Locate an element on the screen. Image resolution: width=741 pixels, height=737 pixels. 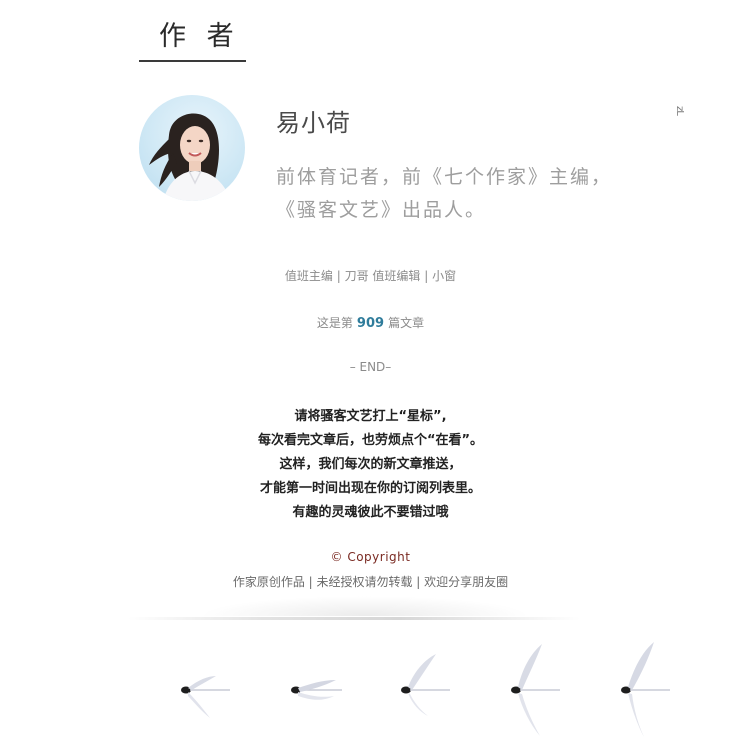
side-mark: zL is located at coordinates (679, 110).